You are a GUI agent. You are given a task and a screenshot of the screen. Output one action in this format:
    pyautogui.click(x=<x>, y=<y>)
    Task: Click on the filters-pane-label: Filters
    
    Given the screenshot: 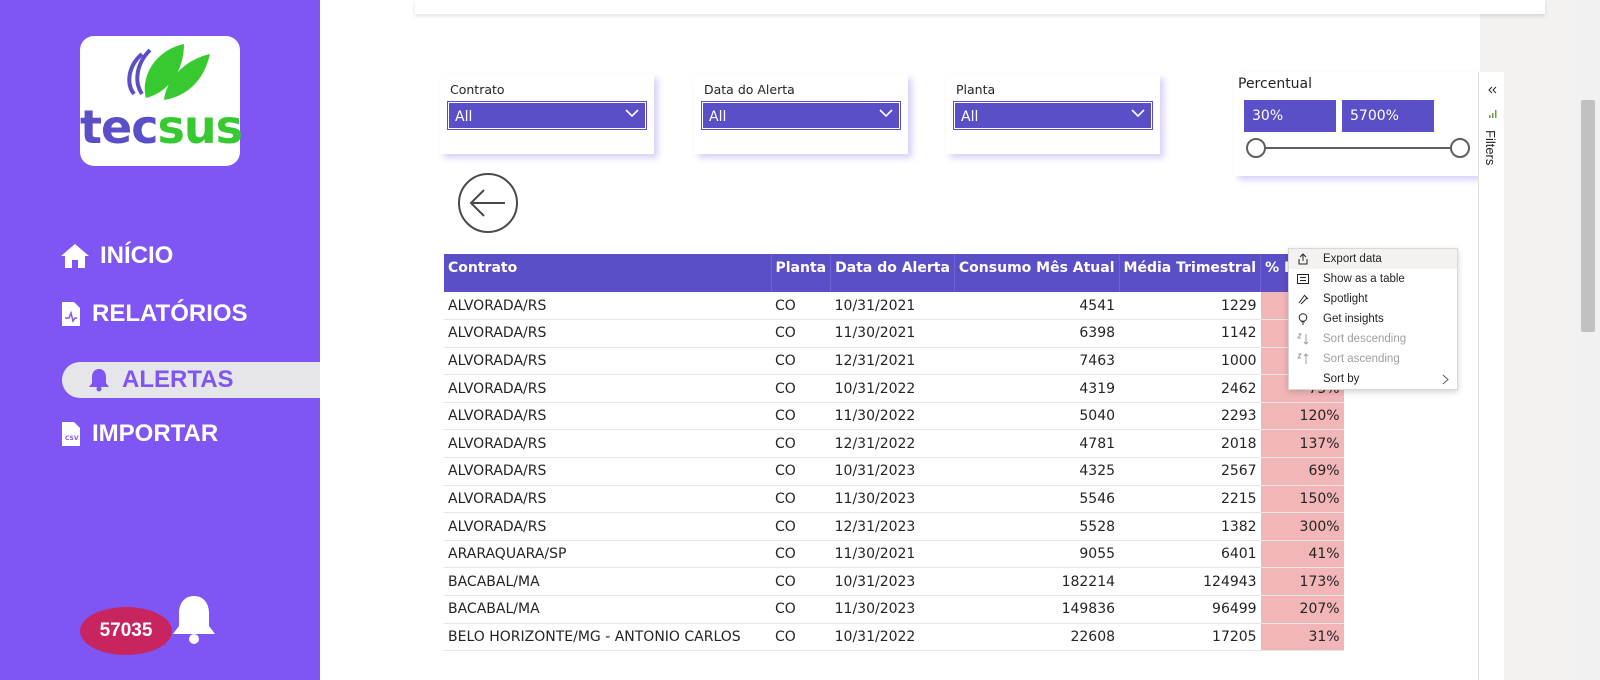 What is the action you would take?
    pyautogui.click(x=1490, y=147)
    